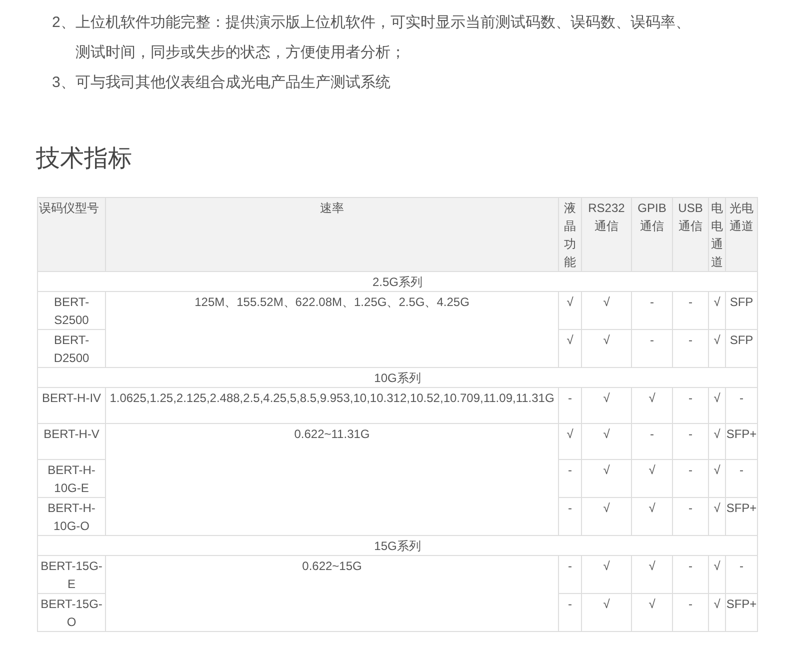  I want to click on speed-cell: 1.0625,1.25,2.125,2.488,2.5,4.25,5,8.5,9.953,10,10.312,10.52,10.709,11.09,11.31G, so click(332, 406).